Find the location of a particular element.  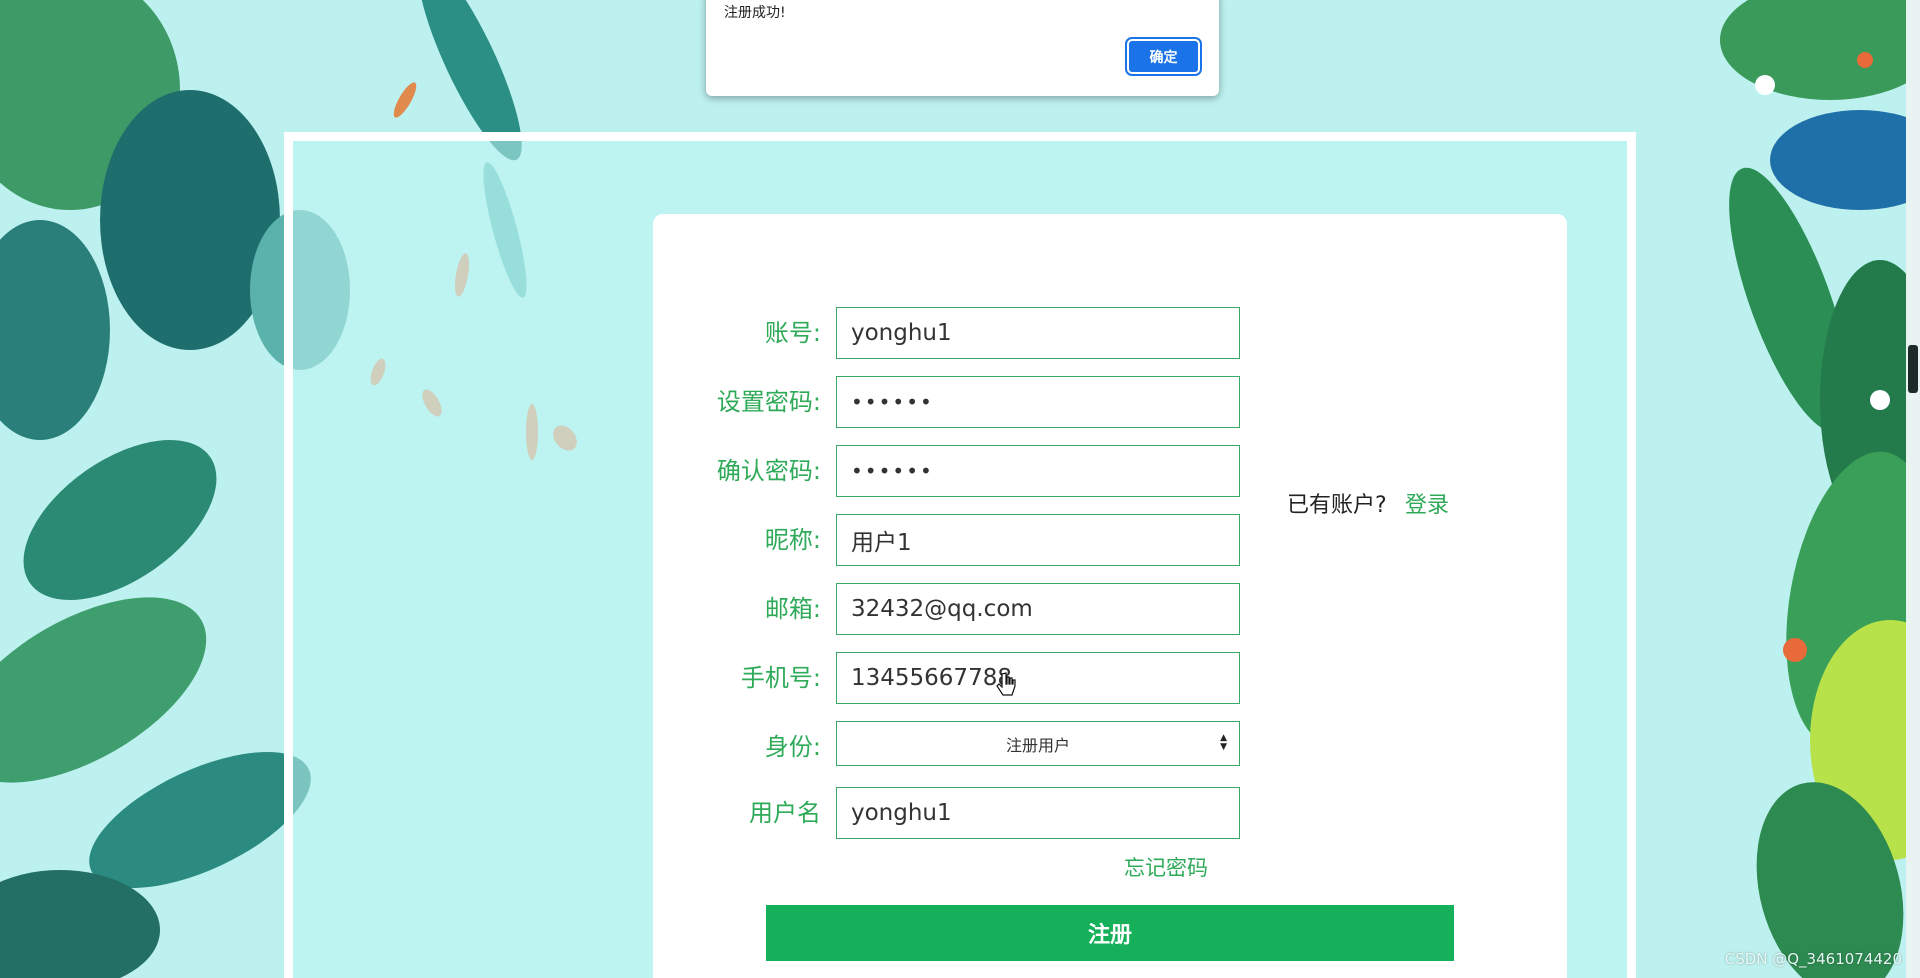

confirm-password-label: 确认密码: is located at coordinates (768, 471).